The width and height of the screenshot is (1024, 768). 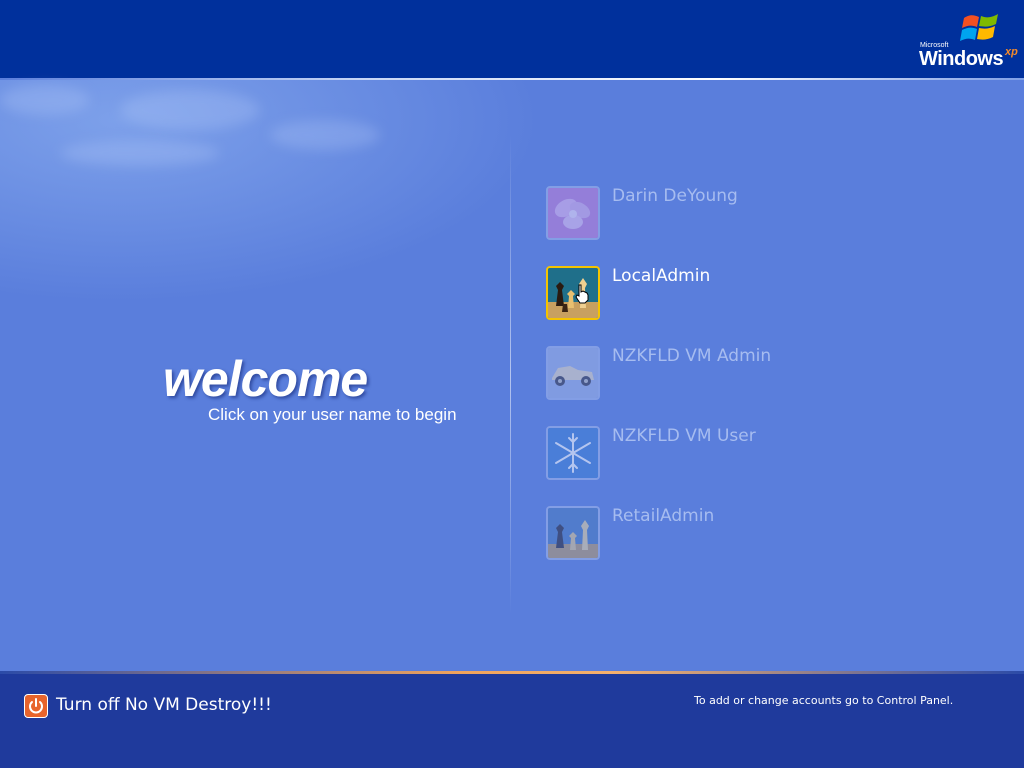 I want to click on user-tile-nzkfld-vm-user: NZKFLD VM User, so click(x=746, y=453).